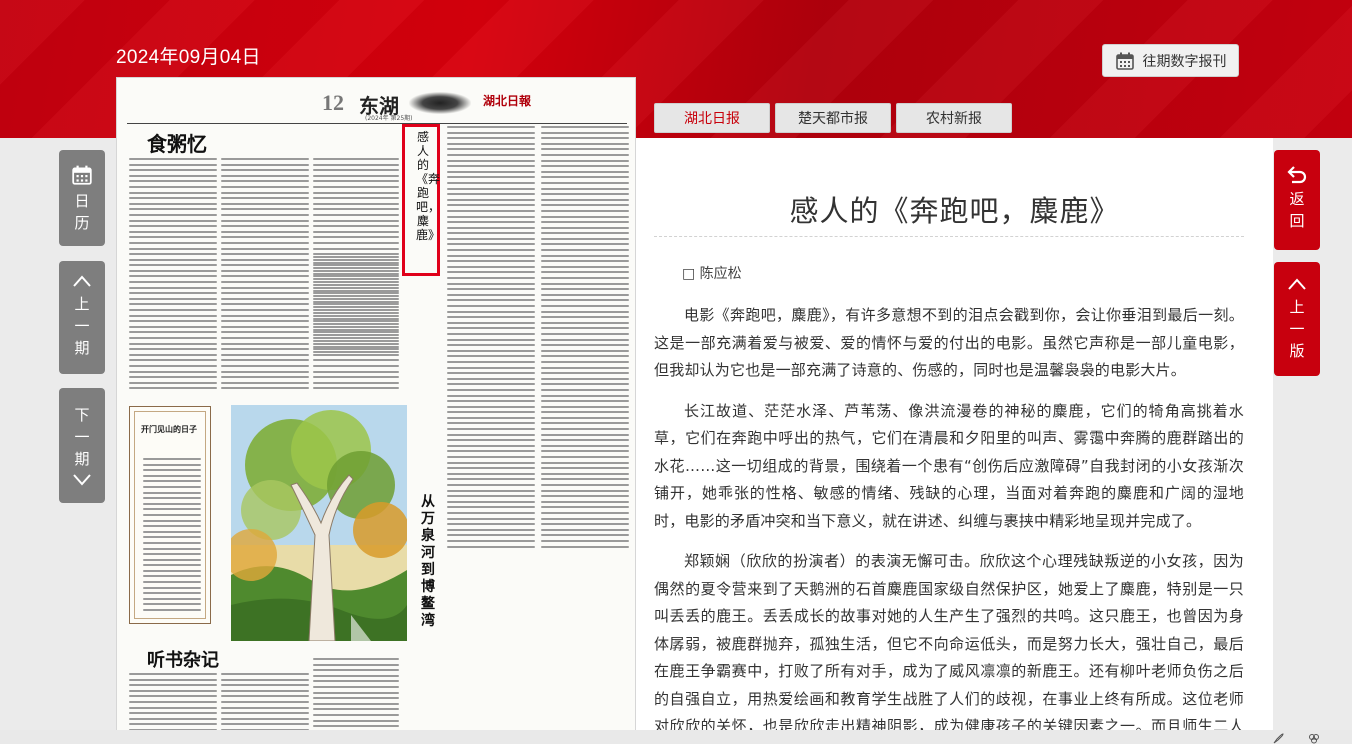 This screenshot has width=1352, height=744. Describe the element at coordinates (954, 118) in the screenshot. I see `tab-rural-news: 农村新报` at that location.